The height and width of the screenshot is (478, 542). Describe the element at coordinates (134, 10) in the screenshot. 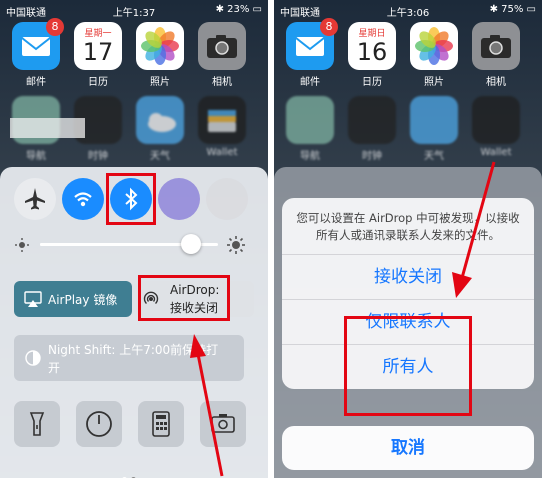

I see `status-bar: 中国联通 上午1:37 ✱ 23% ▭` at that location.